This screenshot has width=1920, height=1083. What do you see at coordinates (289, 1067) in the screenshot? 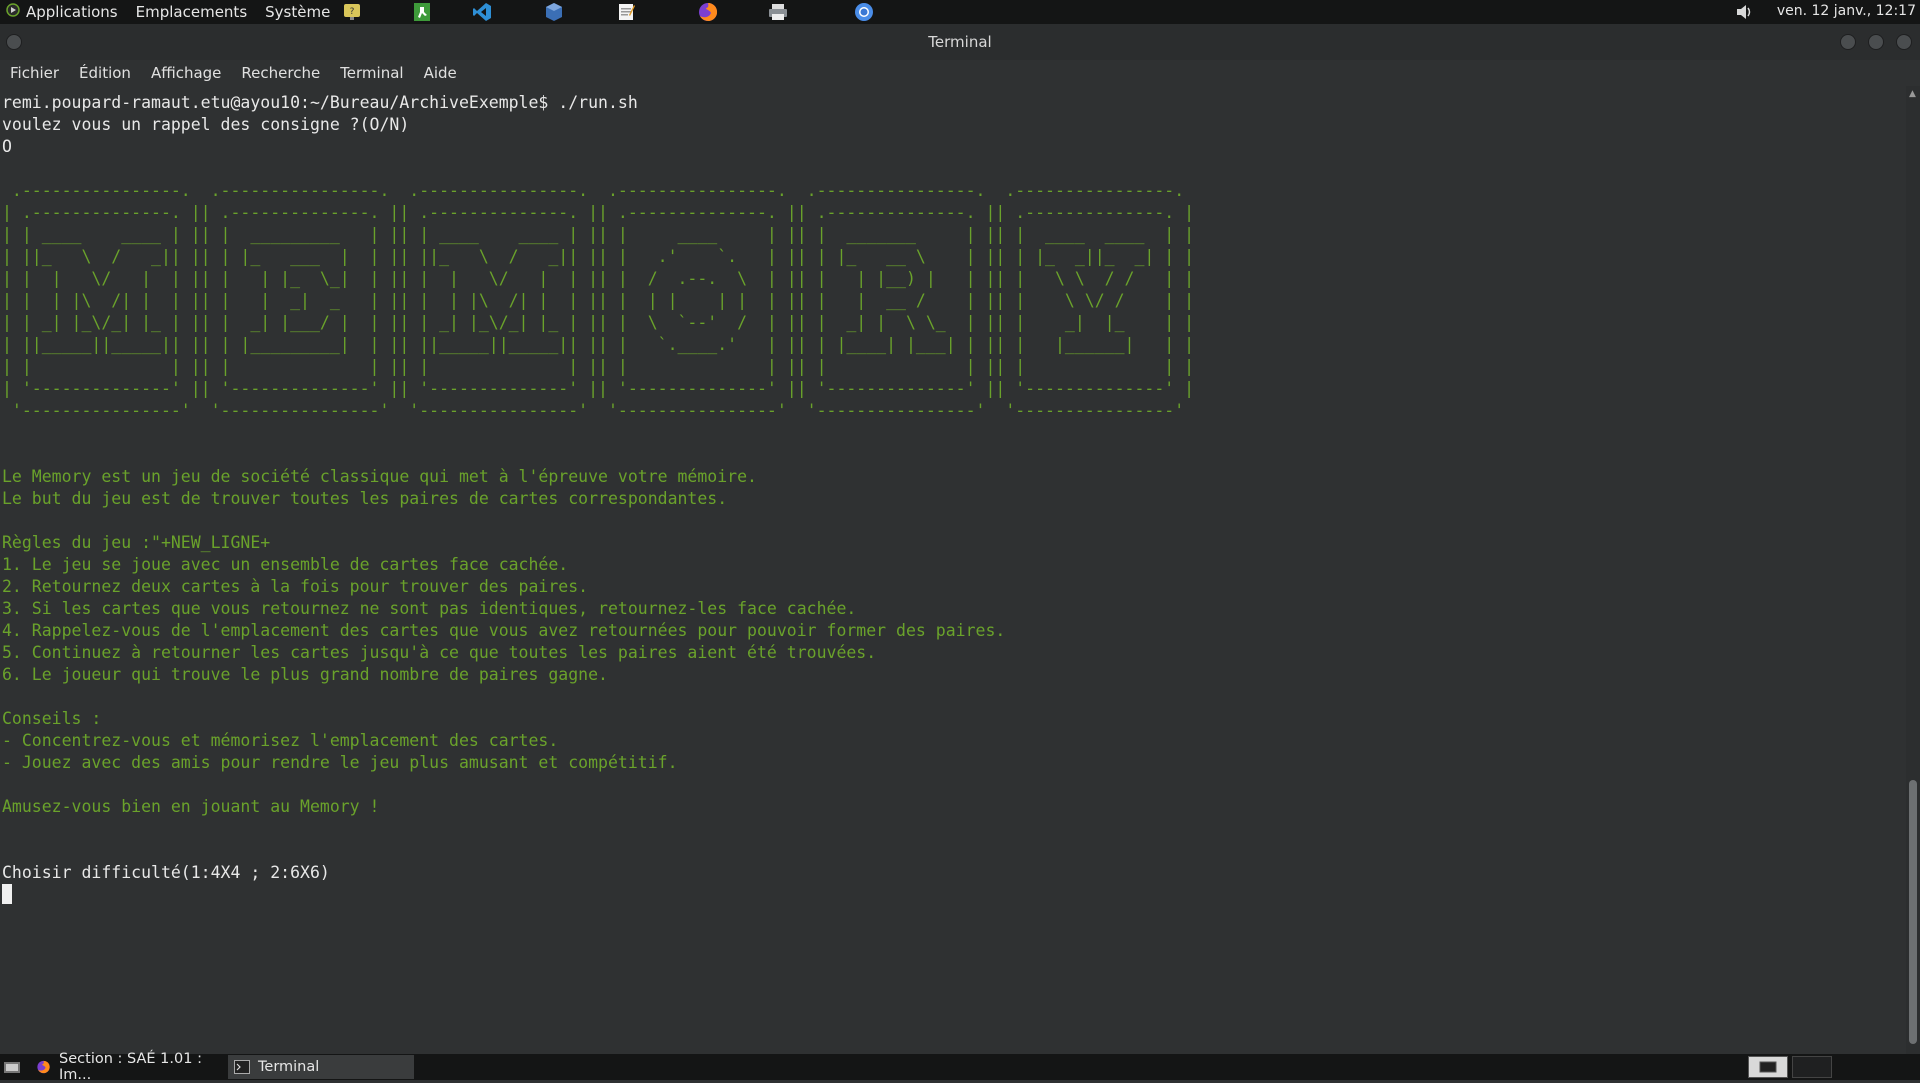
I see `task-terminal-label: Terminal` at bounding box center [289, 1067].